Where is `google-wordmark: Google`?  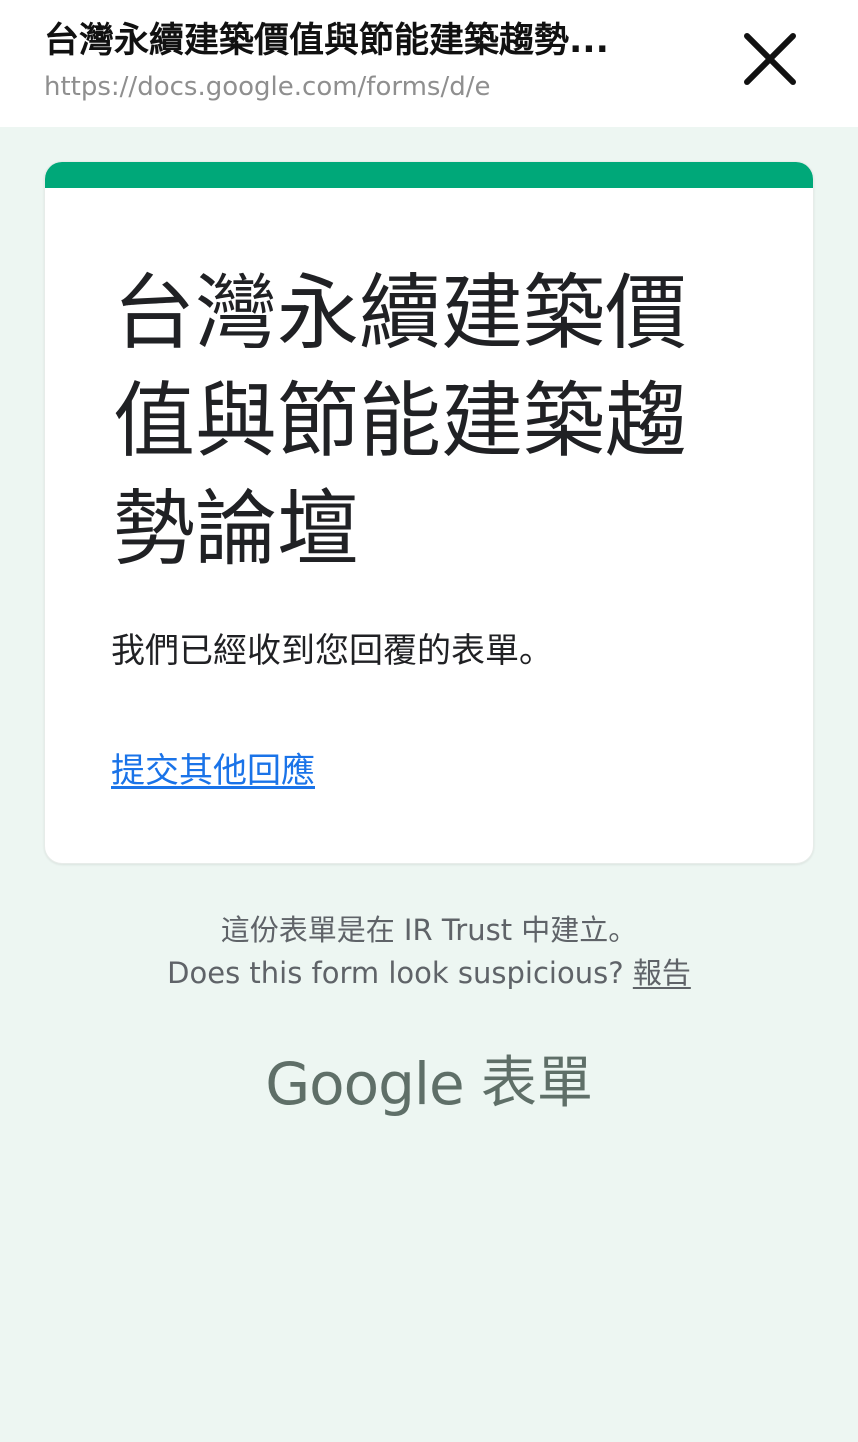
google-wordmark: Google is located at coordinates (365, 1084).